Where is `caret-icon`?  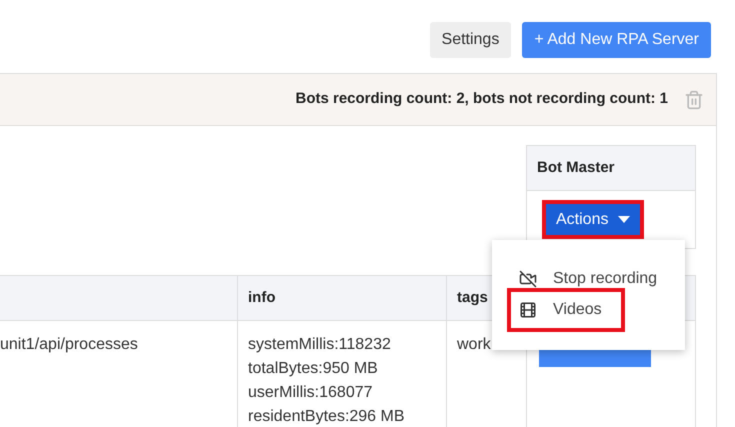
caret-icon is located at coordinates (624, 219).